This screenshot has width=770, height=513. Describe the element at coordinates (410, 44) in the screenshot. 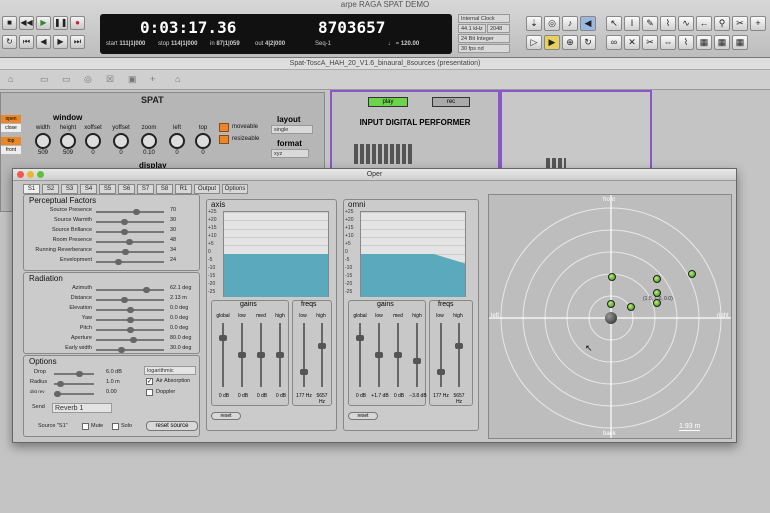

I see `tempo-value: 120.00` at that location.